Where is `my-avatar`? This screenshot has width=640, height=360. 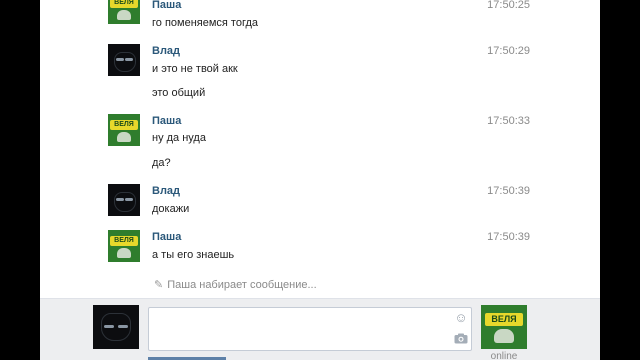
my-avatar is located at coordinates (116, 327).